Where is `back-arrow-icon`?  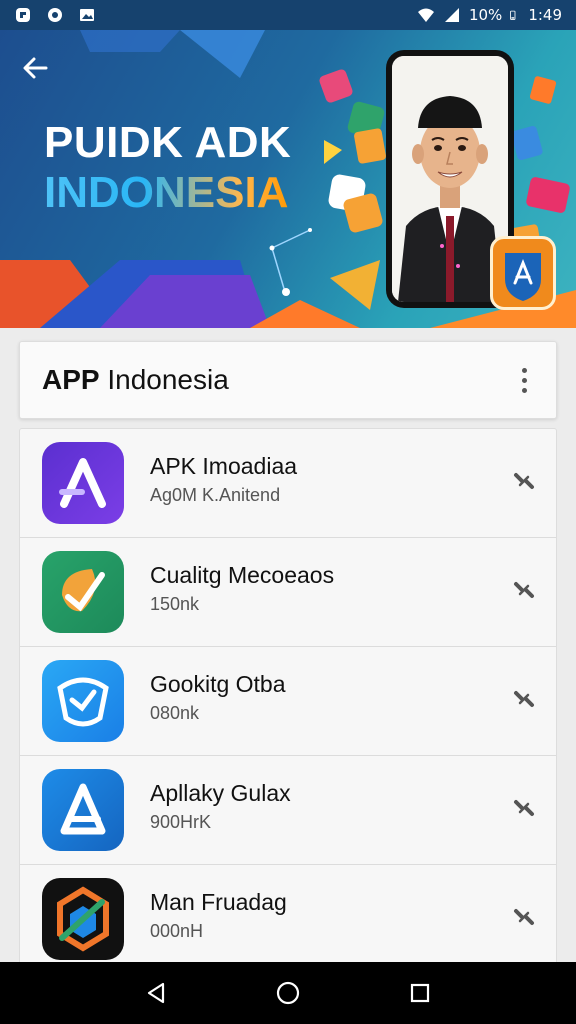 back-arrow-icon is located at coordinates (36, 68).